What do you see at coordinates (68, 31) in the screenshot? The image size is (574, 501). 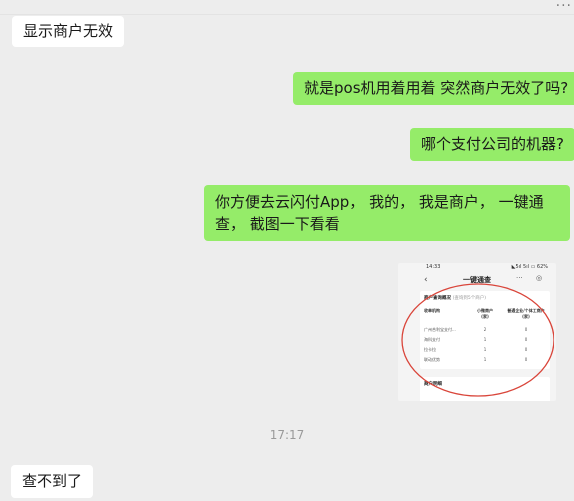 I see `incoming-message-bubble: 显示商户无效` at bounding box center [68, 31].